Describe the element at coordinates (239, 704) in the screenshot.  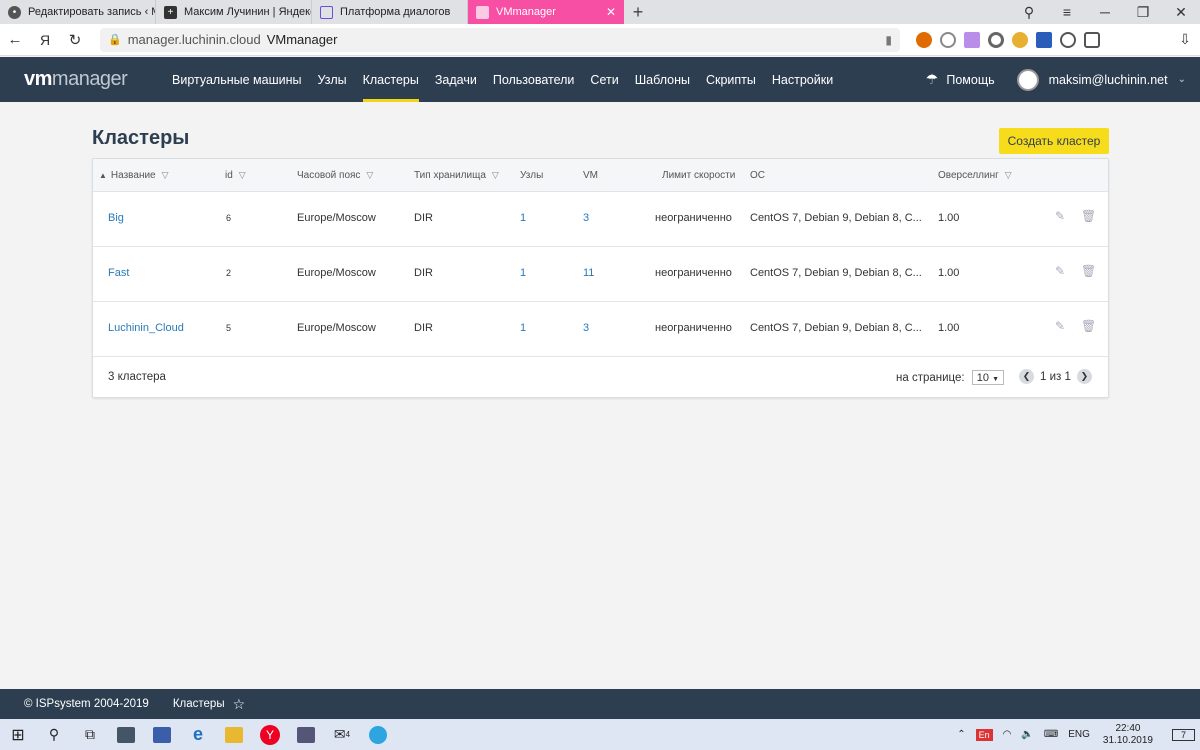
I see `star-icon: ☆` at that location.